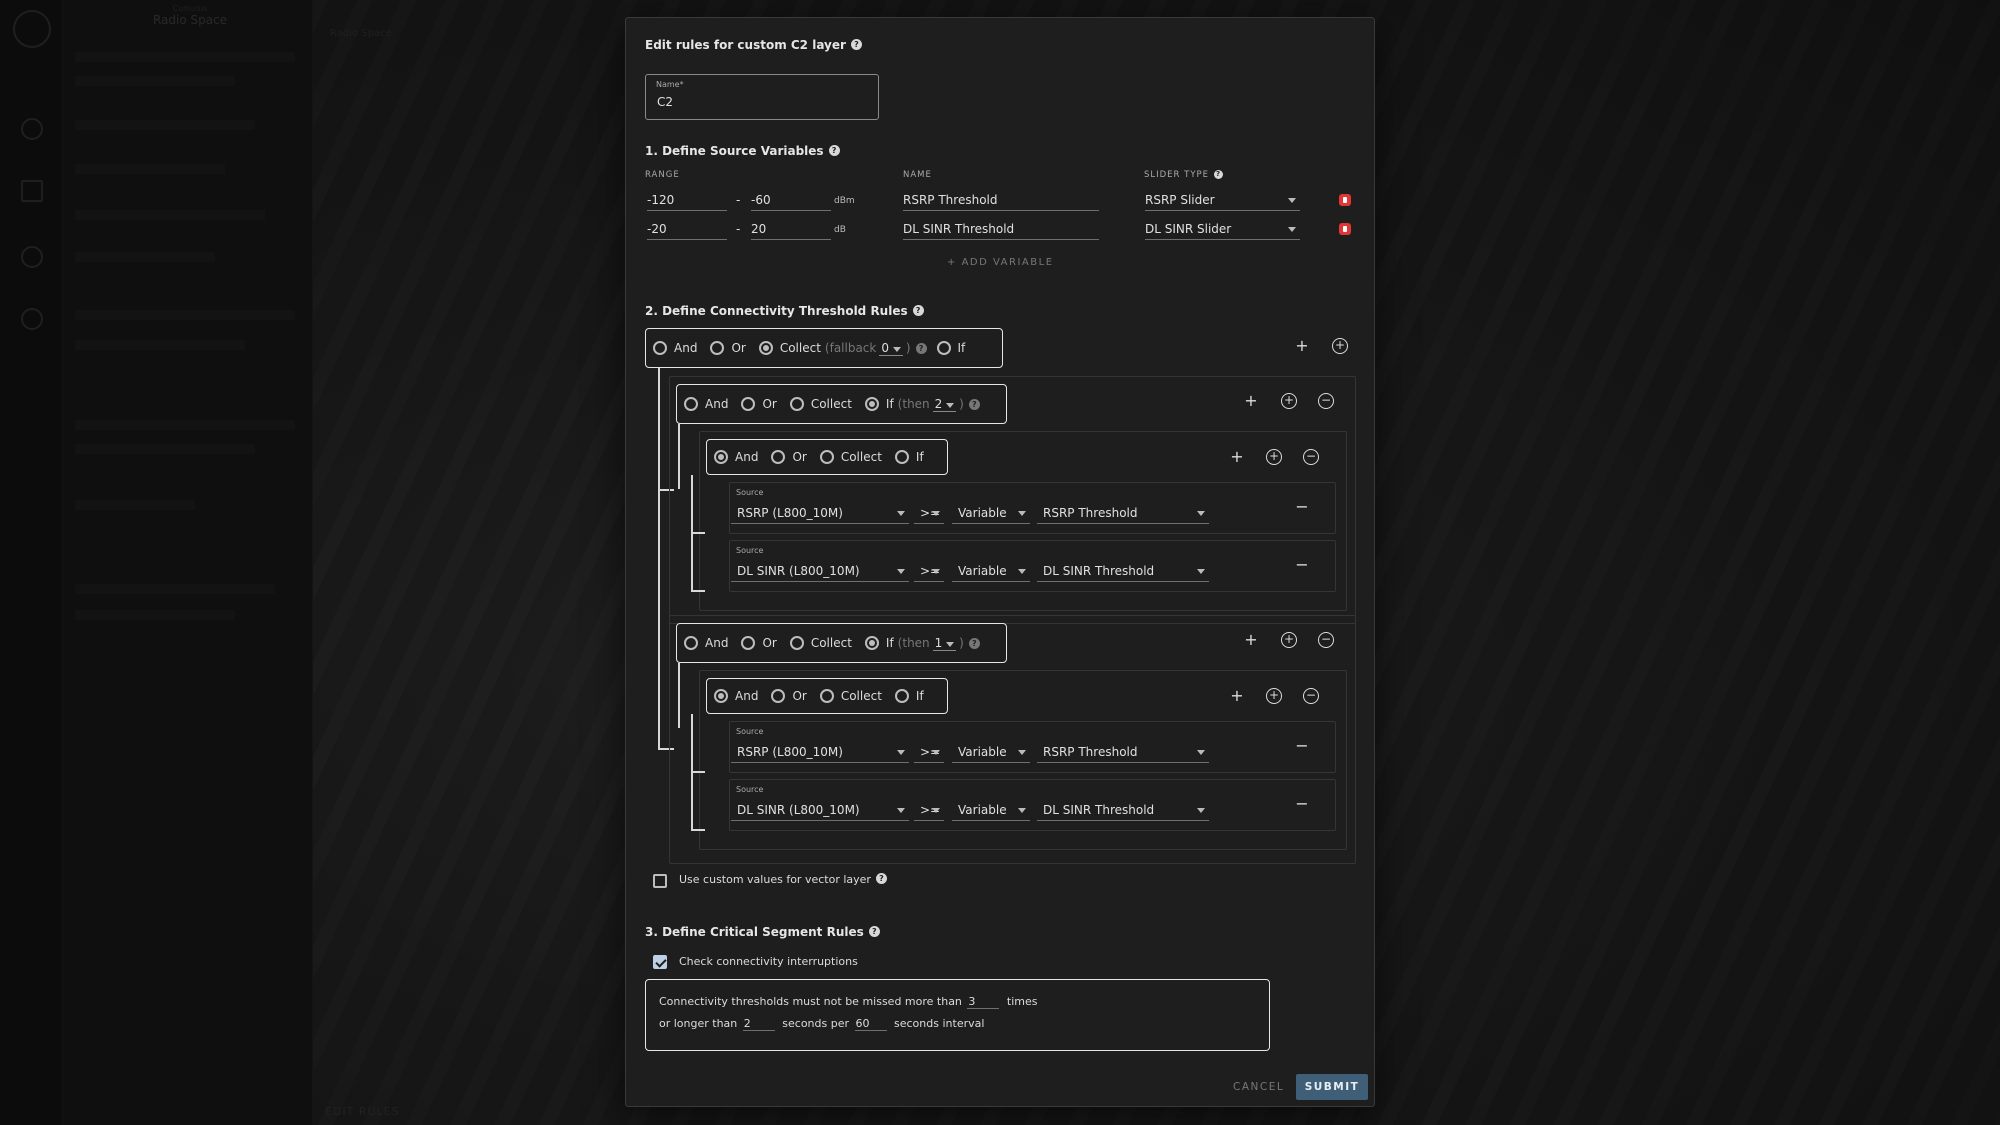 The image size is (2000, 1125). I want to click on radio-collect: Collect (fallback 0 )?, so click(842, 348).